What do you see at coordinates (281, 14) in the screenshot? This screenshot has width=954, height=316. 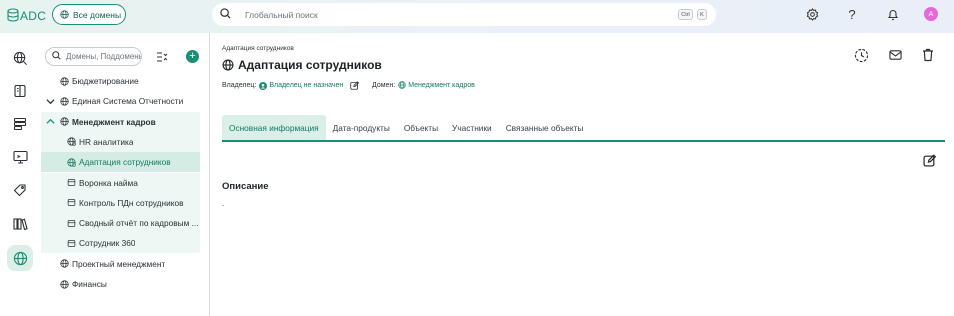 I see `search-placeholder: Глобальный поиск` at bounding box center [281, 14].